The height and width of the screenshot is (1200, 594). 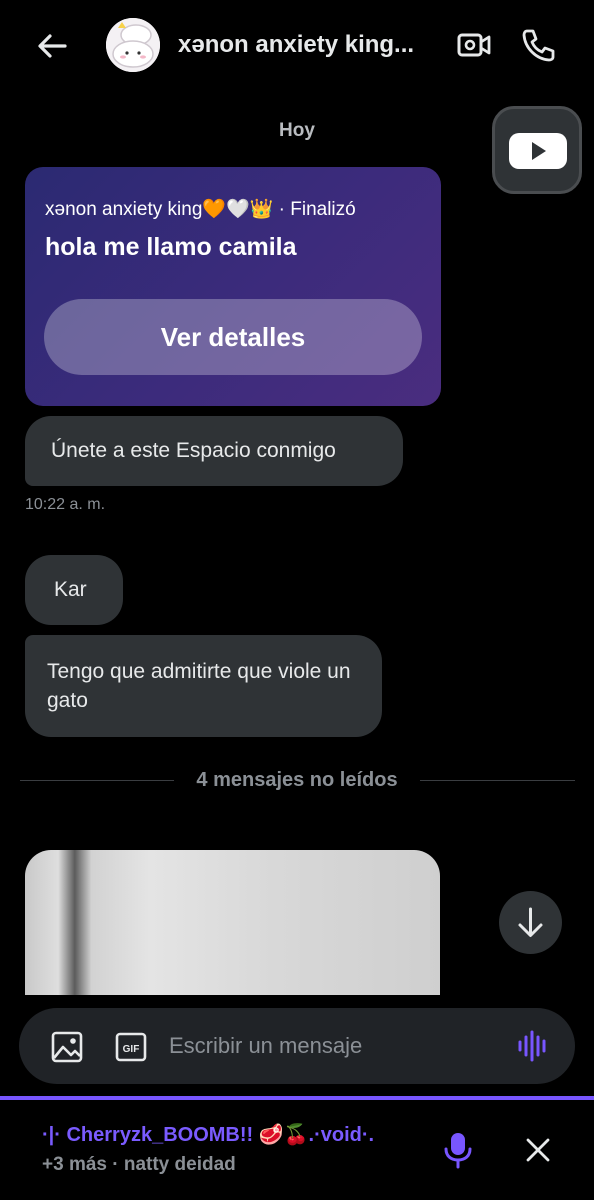 What do you see at coordinates (171, 247) in the screenshot?
I see `space-title: hola me llamo camila` at bounding box center [171, 247].